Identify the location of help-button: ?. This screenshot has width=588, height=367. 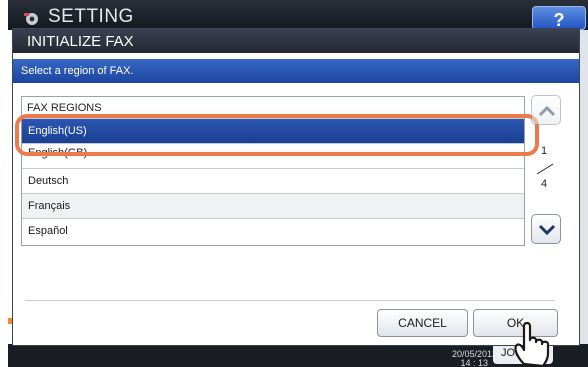
(559, 18).